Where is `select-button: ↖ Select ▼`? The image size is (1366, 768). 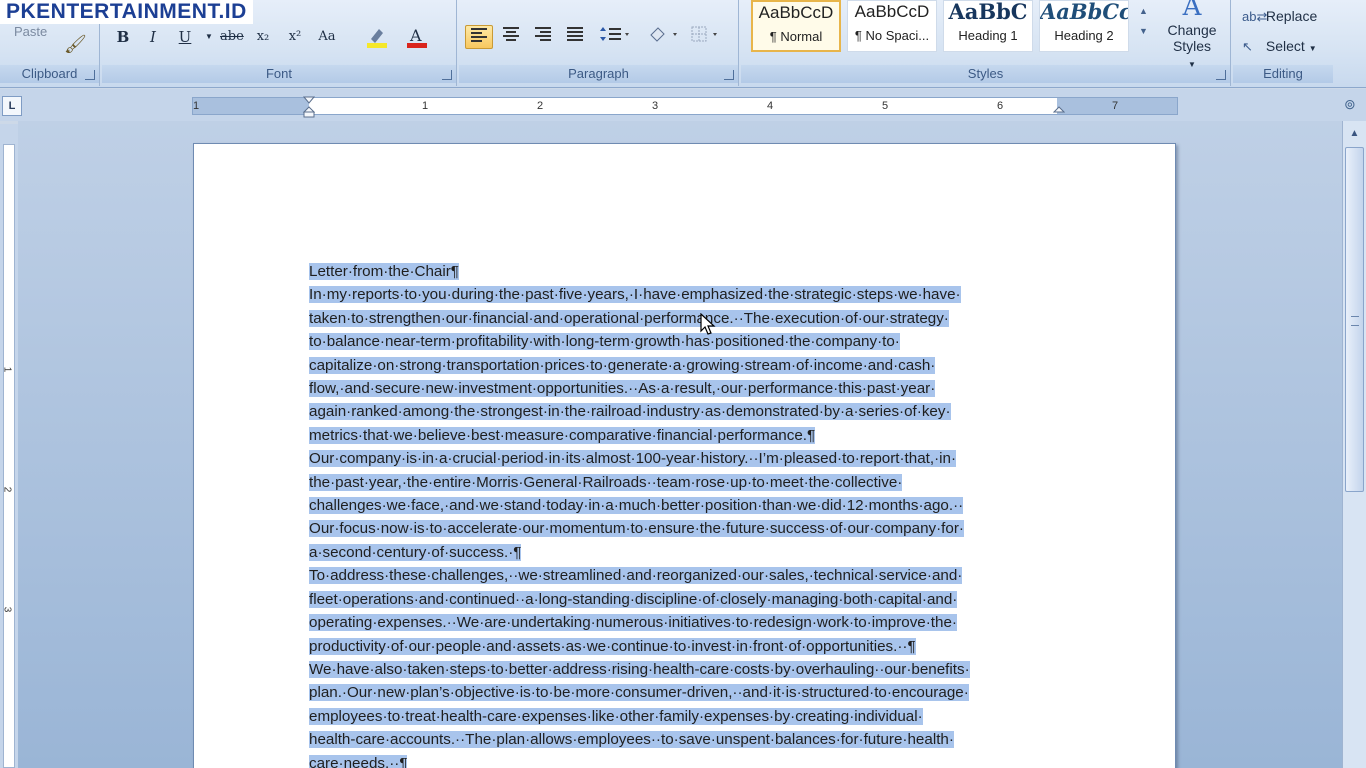
select-button: ↖ Select ▼ is located at coordinates (1279, 46).